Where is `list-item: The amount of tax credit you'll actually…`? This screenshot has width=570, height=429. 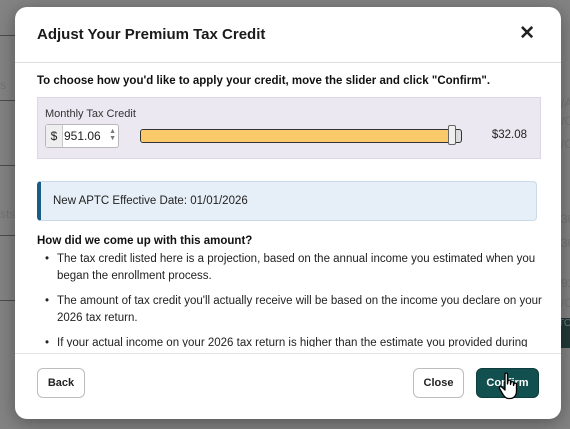 list-item: The amount of tax credit you'll actually… is located at coordinates (289, 310).